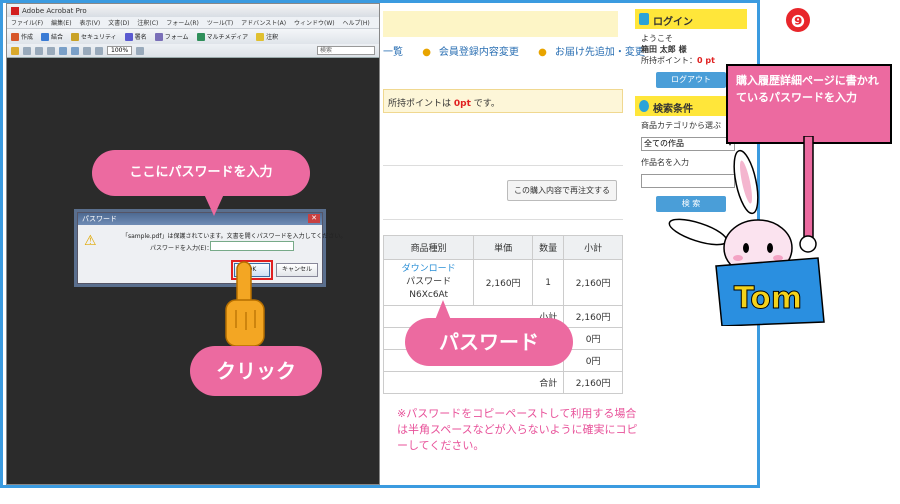 The width and height of the screenshot is (900, 504). Describe the element at coordinates (158, 37) in the screenshot. I see `form-icon` at that location.